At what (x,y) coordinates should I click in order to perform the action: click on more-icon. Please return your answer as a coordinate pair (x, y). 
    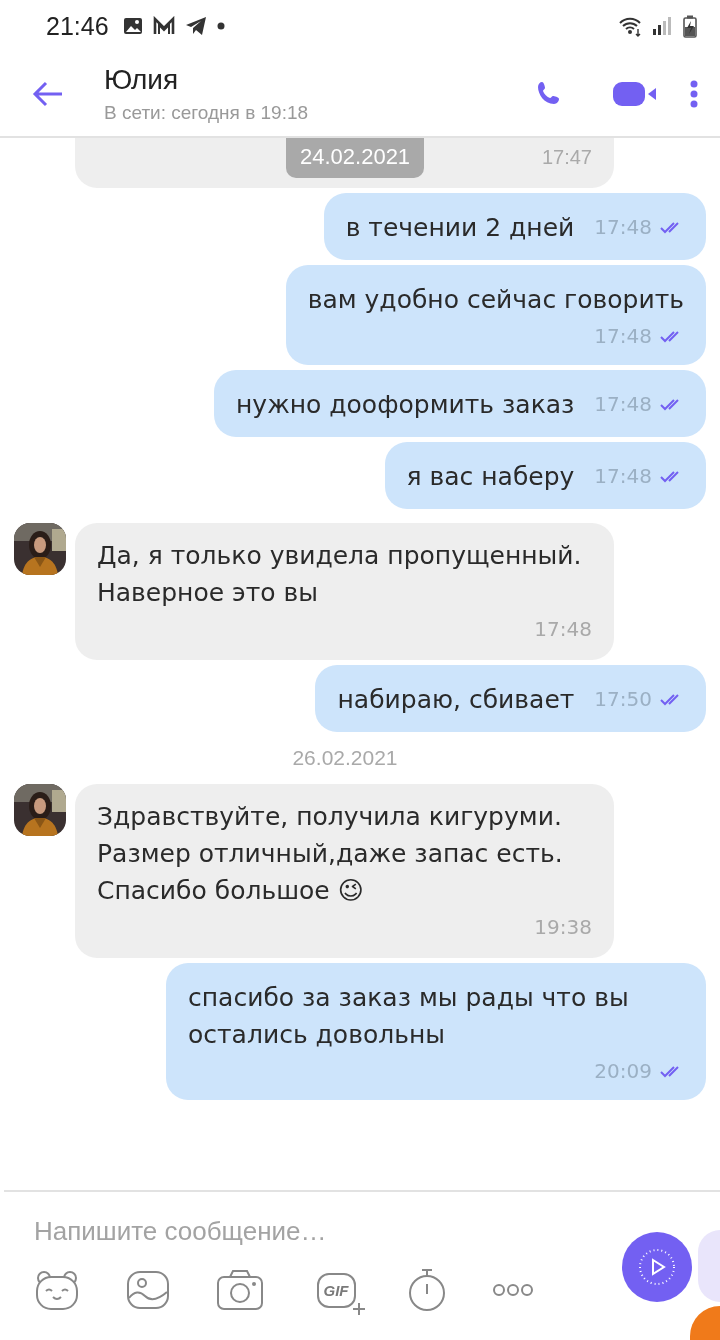
    Looking at the image, I should click on (513, 1290).